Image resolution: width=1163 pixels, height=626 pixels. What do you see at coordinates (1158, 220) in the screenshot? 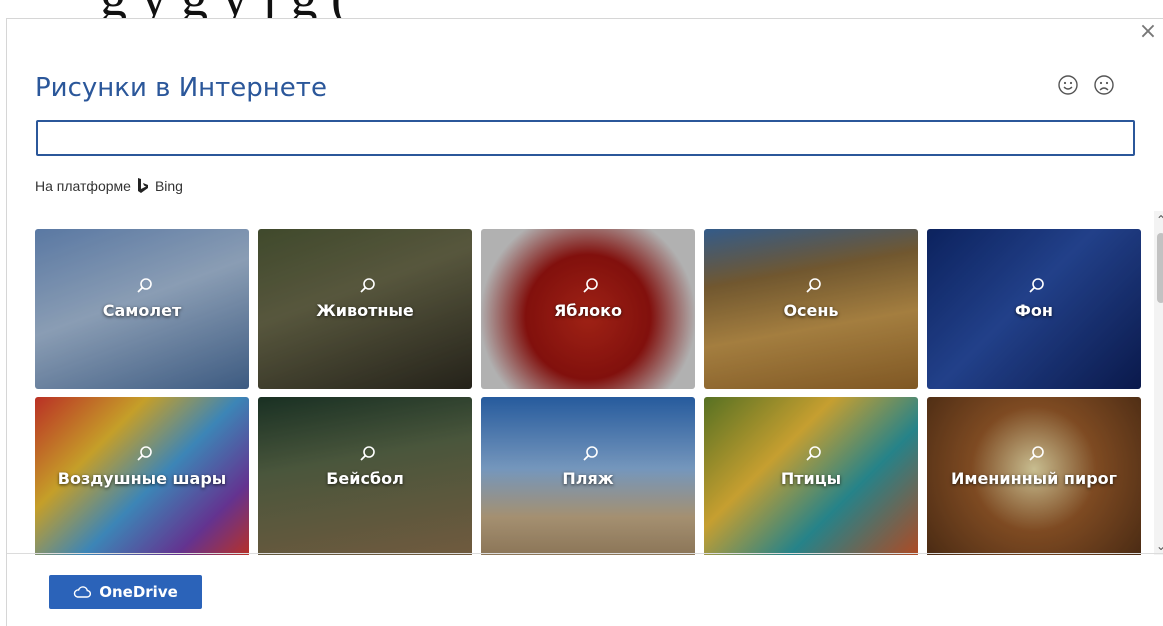
I see `scroll-up-icon: ⌃` at bounding box center [1158, 220].